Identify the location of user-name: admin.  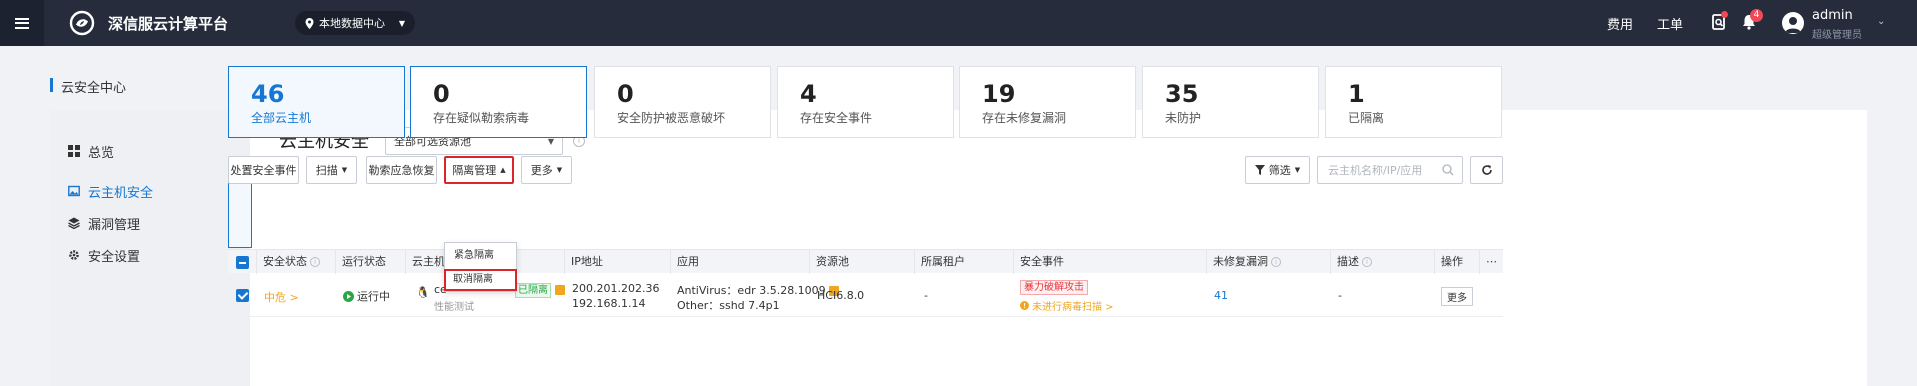
(1832, 15).